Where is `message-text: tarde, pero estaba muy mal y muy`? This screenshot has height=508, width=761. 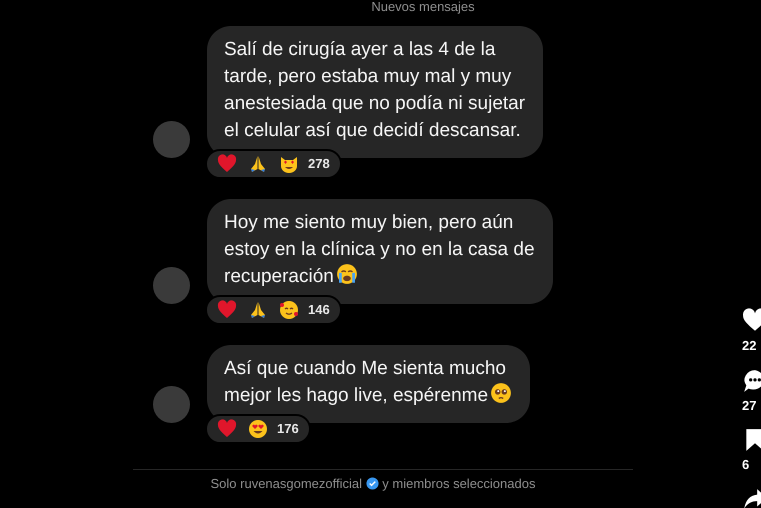 message-text: tarde, pero estaba muy mal y muy is located at coordinates (368, 76).